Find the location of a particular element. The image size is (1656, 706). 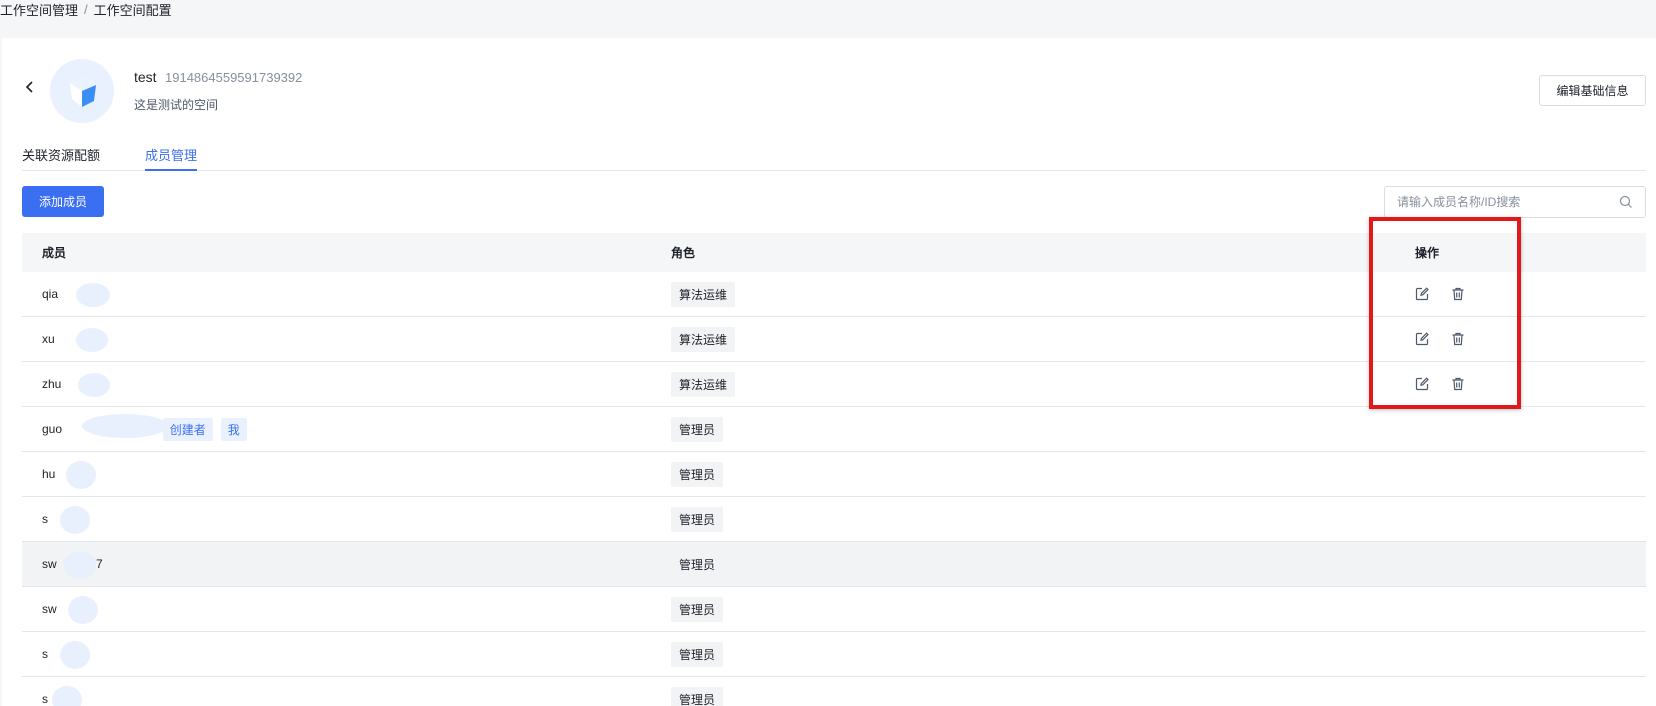

member-cell: s is located at coordinates (62, 696).